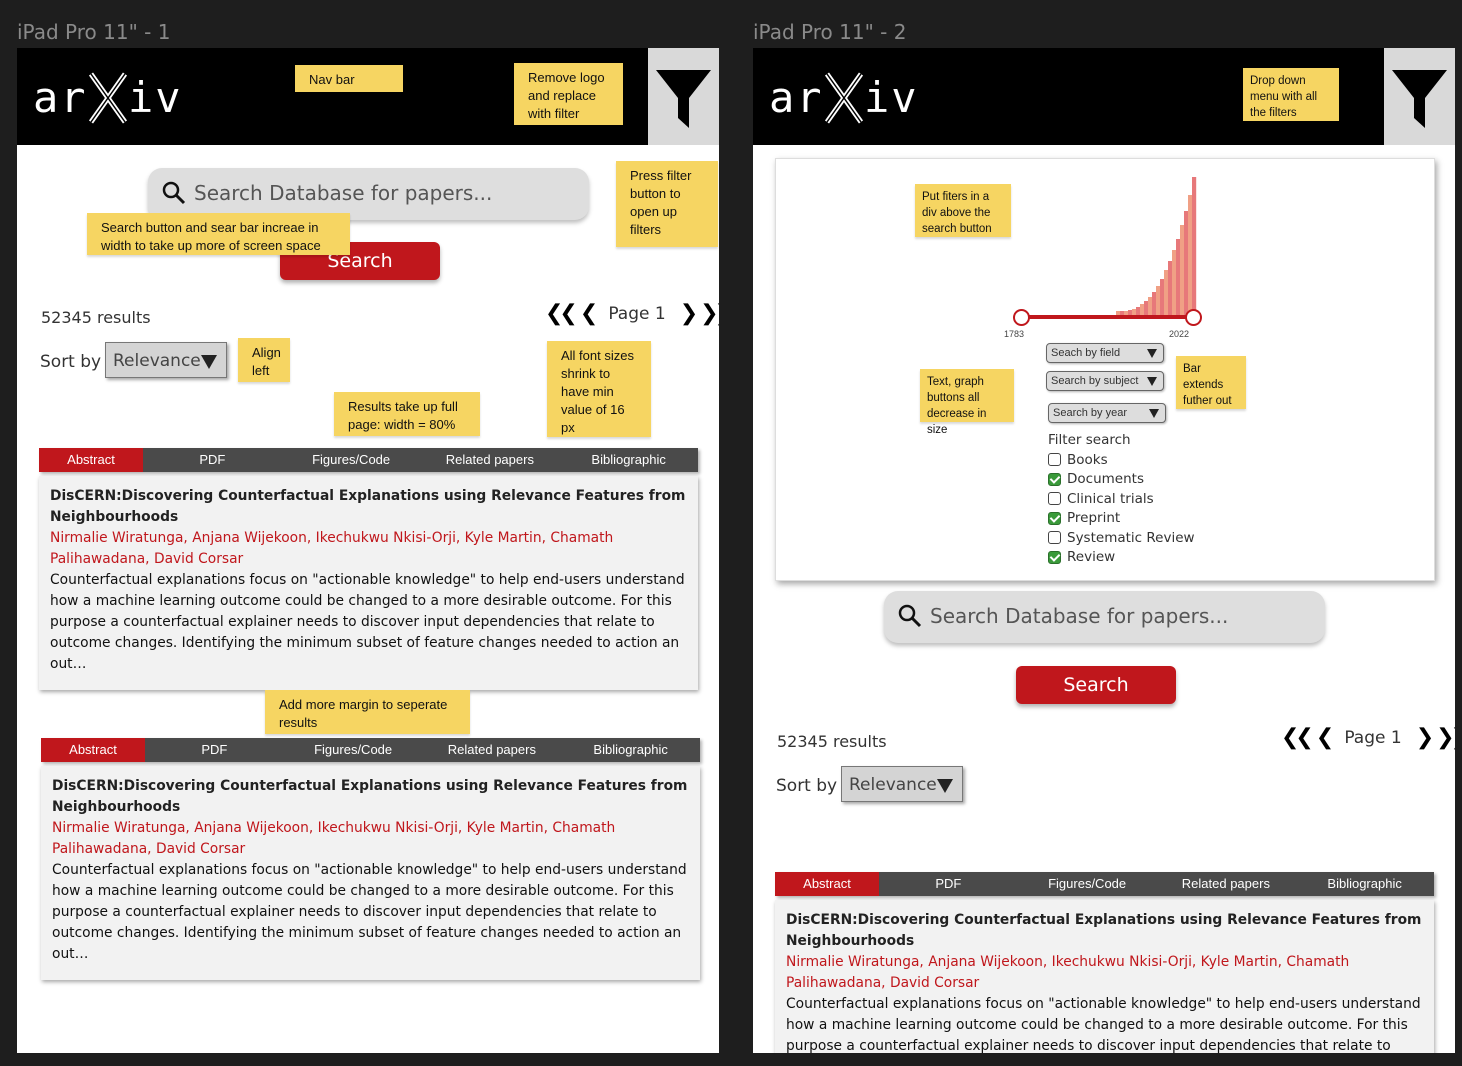 The height and width of the screenshot is (1066, 1462). I want to click on svg-text: iv, so click(891, 97).